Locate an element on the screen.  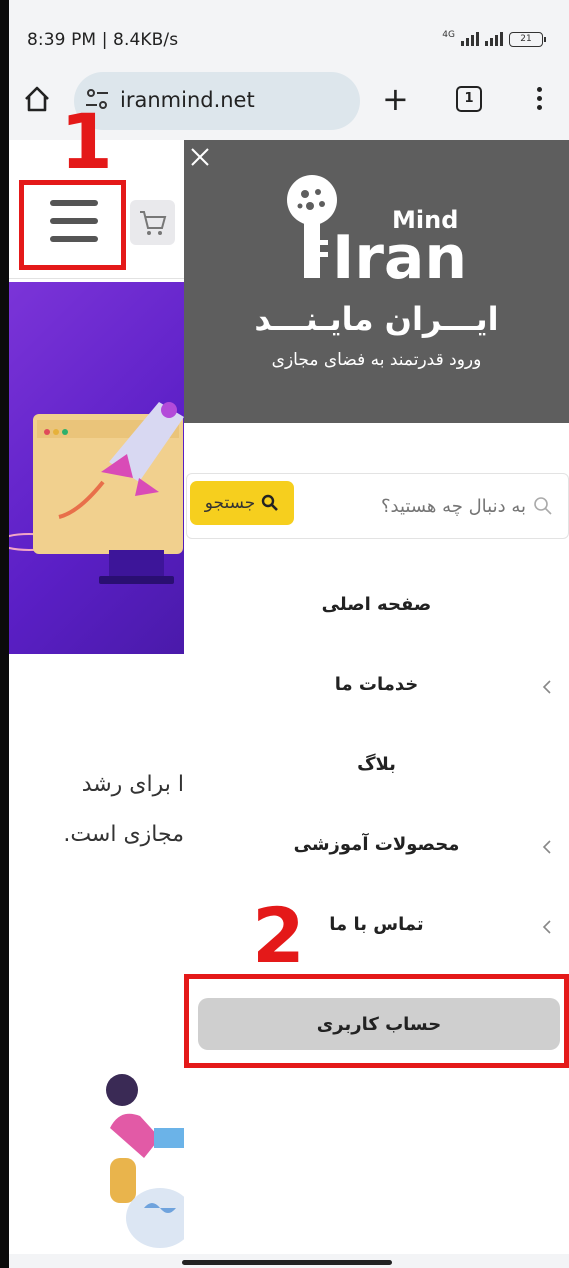
person-illustration is located at coordinates (145, 1161).